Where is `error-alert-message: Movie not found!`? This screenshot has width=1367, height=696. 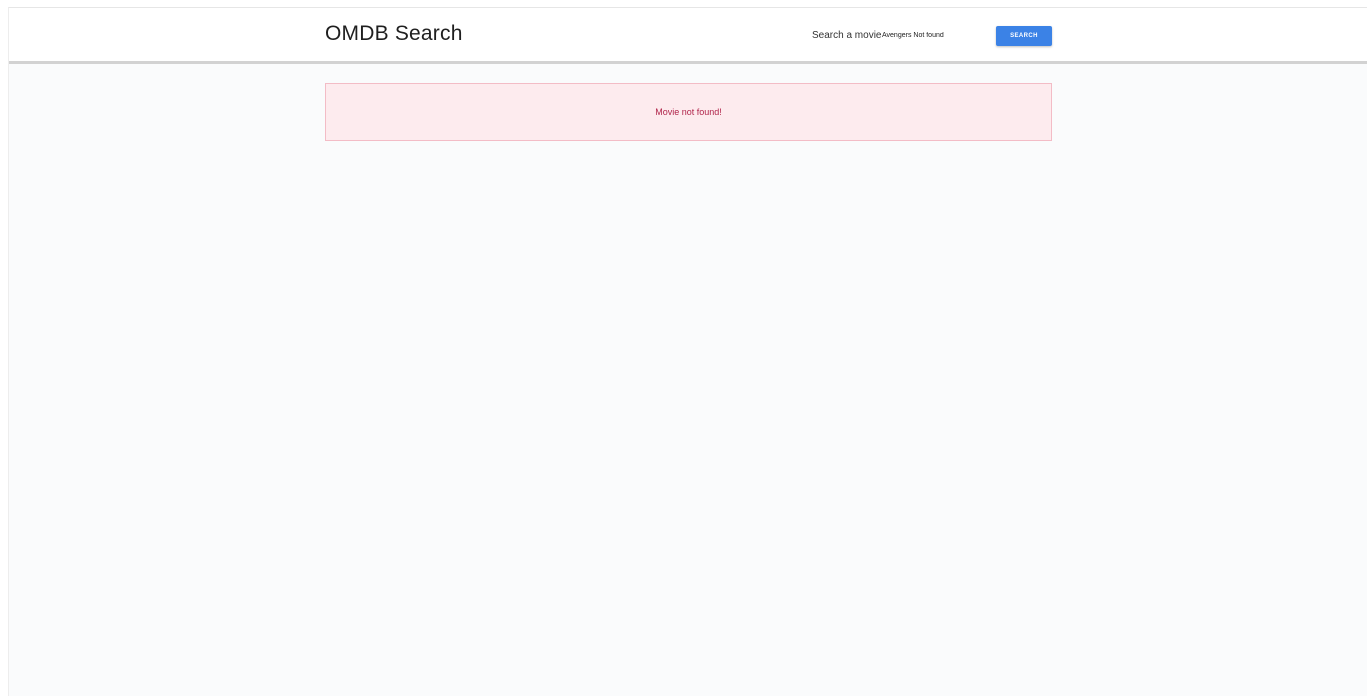 error-alert-message: Movie not found! is located at coordinates (688, 112).